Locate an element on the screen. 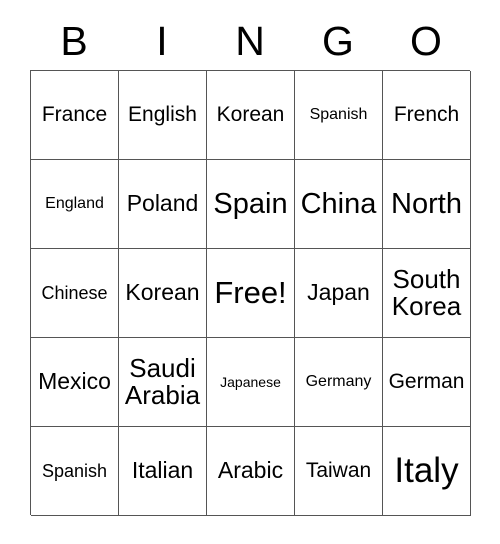 The width and height of the screenshot is (500, 544). bingo-cell: French is located at coordinates (427, 115).